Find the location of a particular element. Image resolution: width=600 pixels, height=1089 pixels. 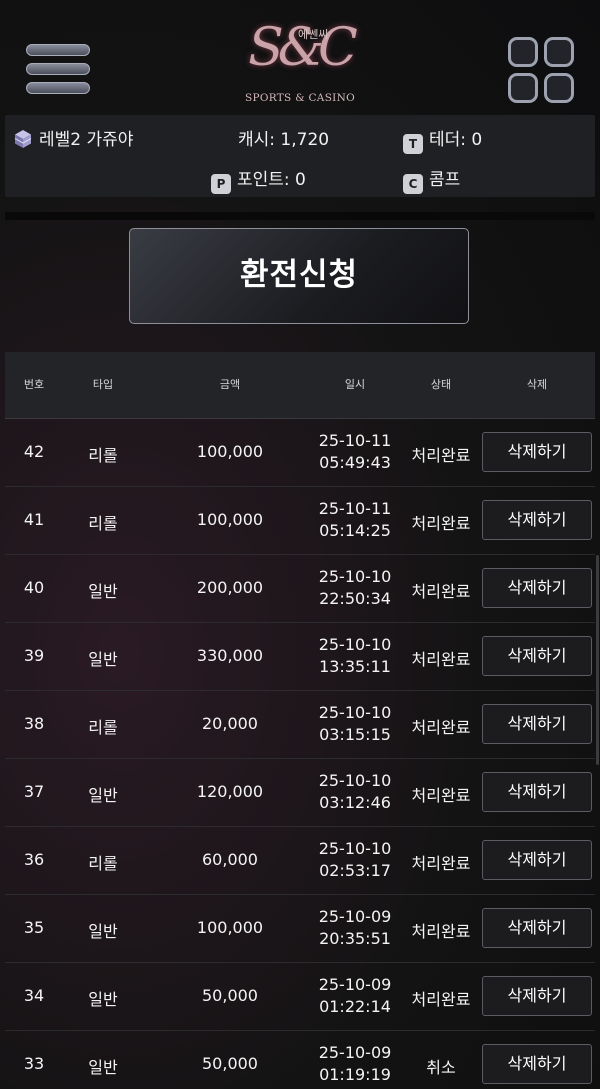

row-status: 취소 is located at coordinates (441, 1067).